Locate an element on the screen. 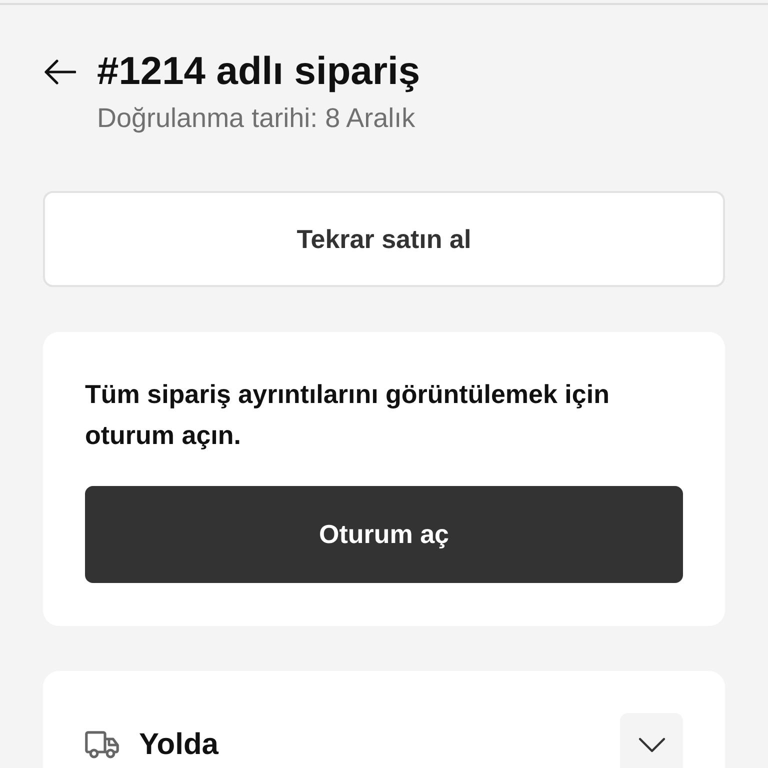 The image size is (768, 768). sign-in-button: Oturum aç is located at coordinates (384, 534).